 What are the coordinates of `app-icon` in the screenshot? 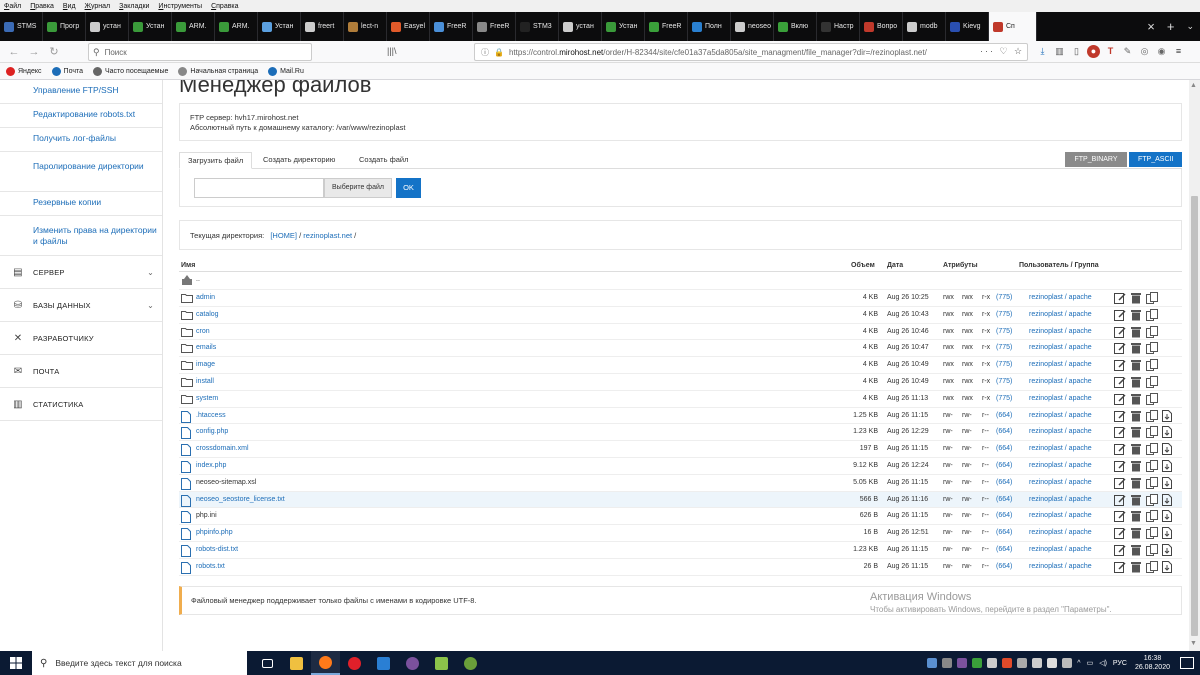 It's located at (470, 663).